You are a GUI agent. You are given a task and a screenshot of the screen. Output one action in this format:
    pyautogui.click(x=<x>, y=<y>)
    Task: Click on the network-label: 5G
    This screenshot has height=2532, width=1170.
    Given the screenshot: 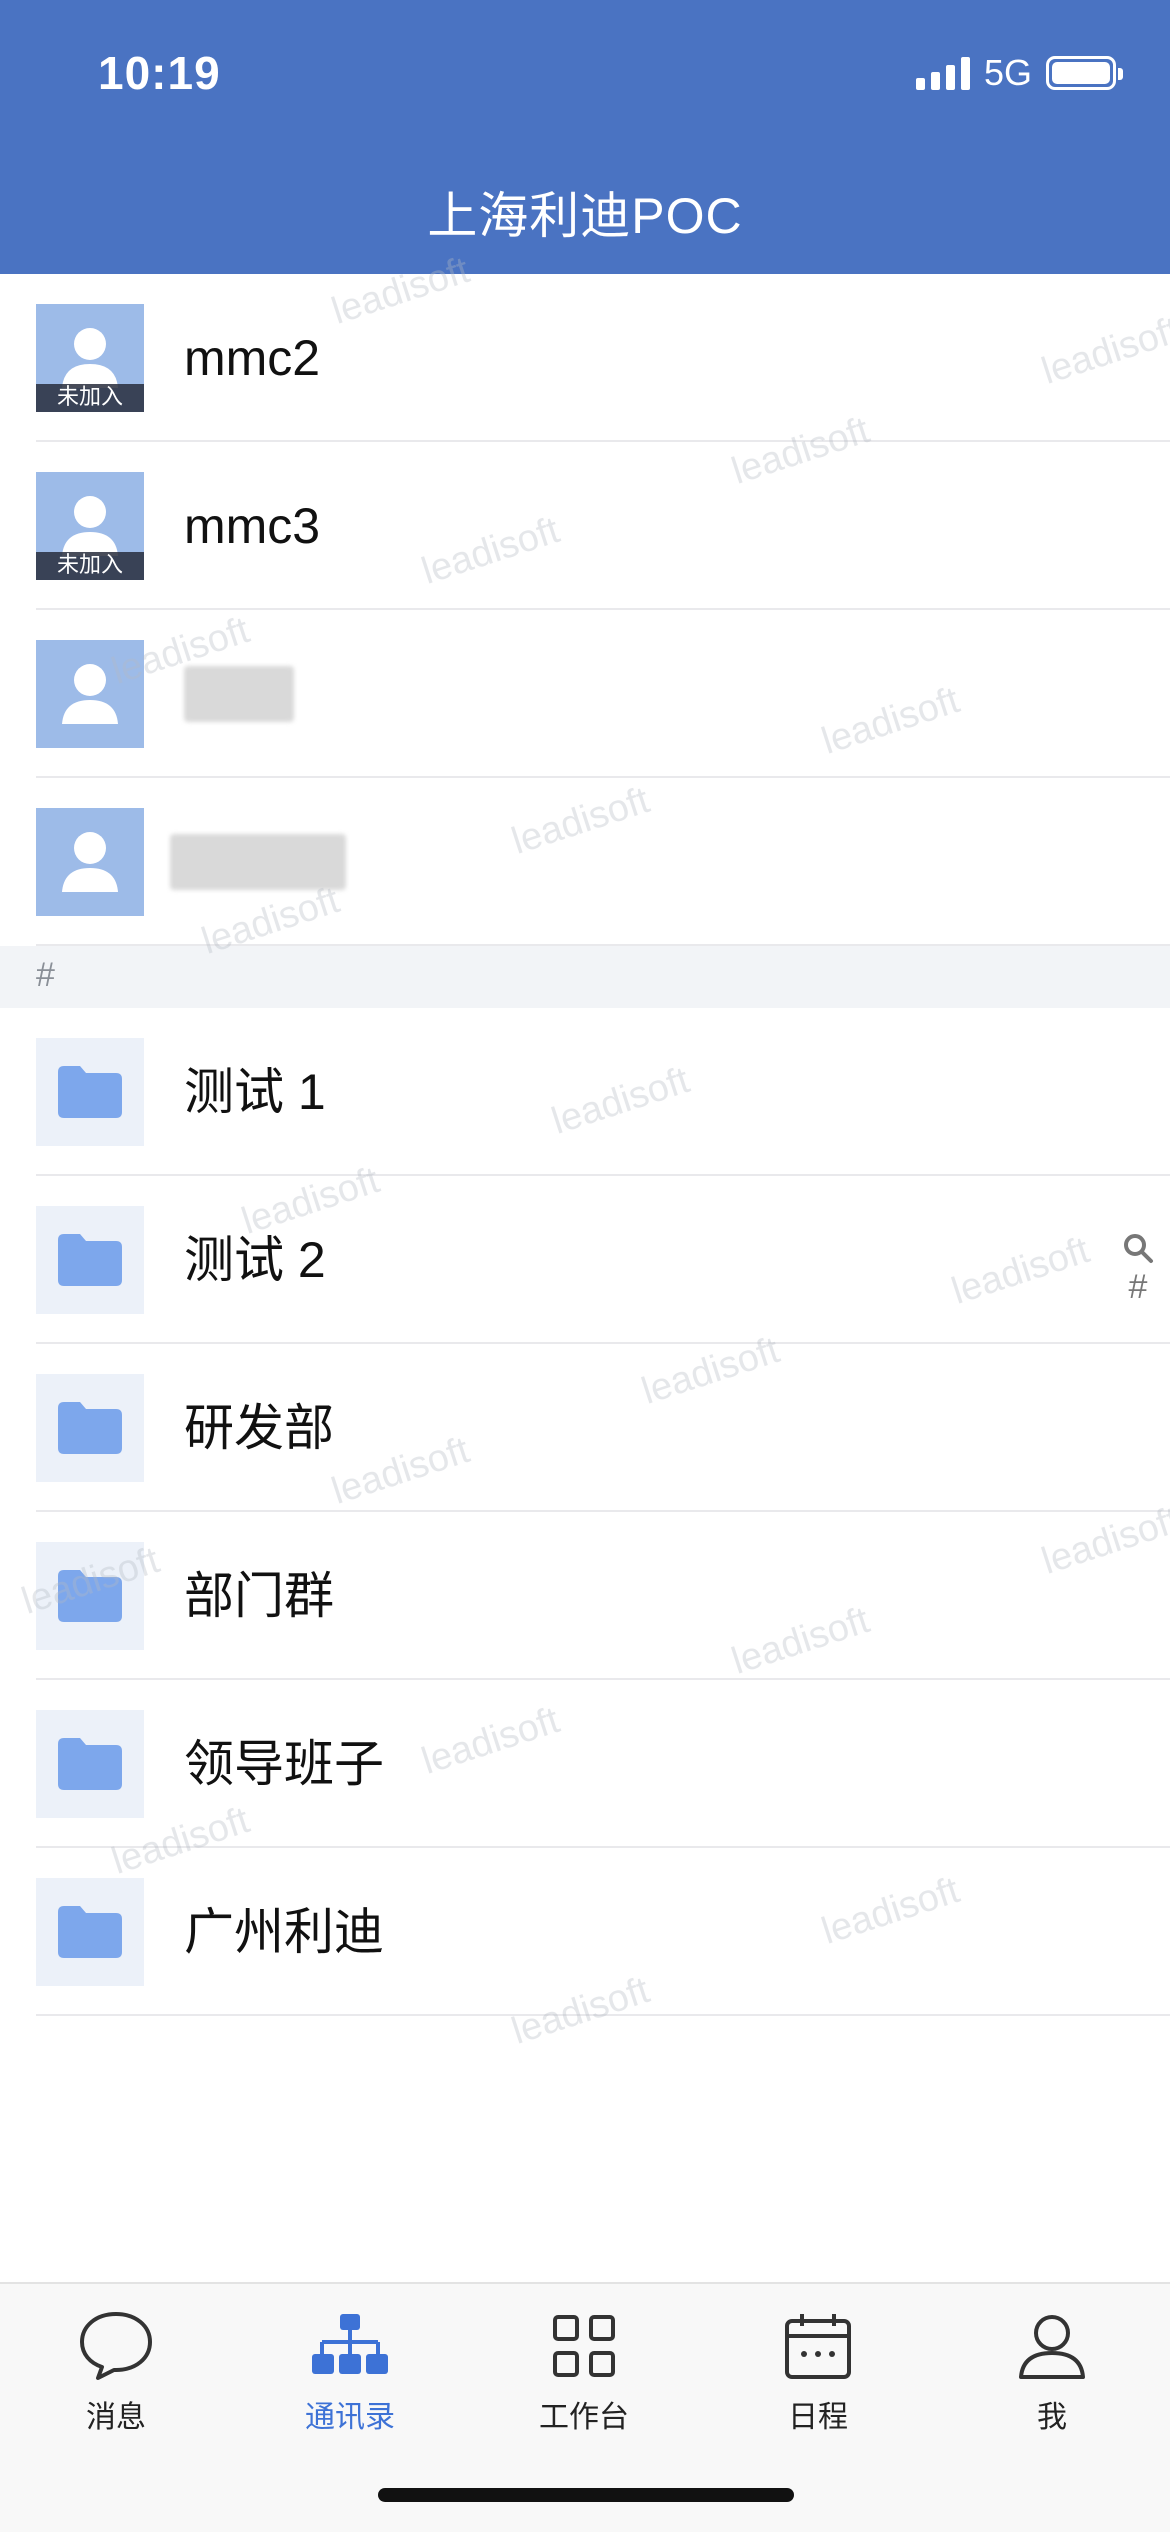 What is the action you would take?
    pyautogui.click(x=1007, y=72)
    